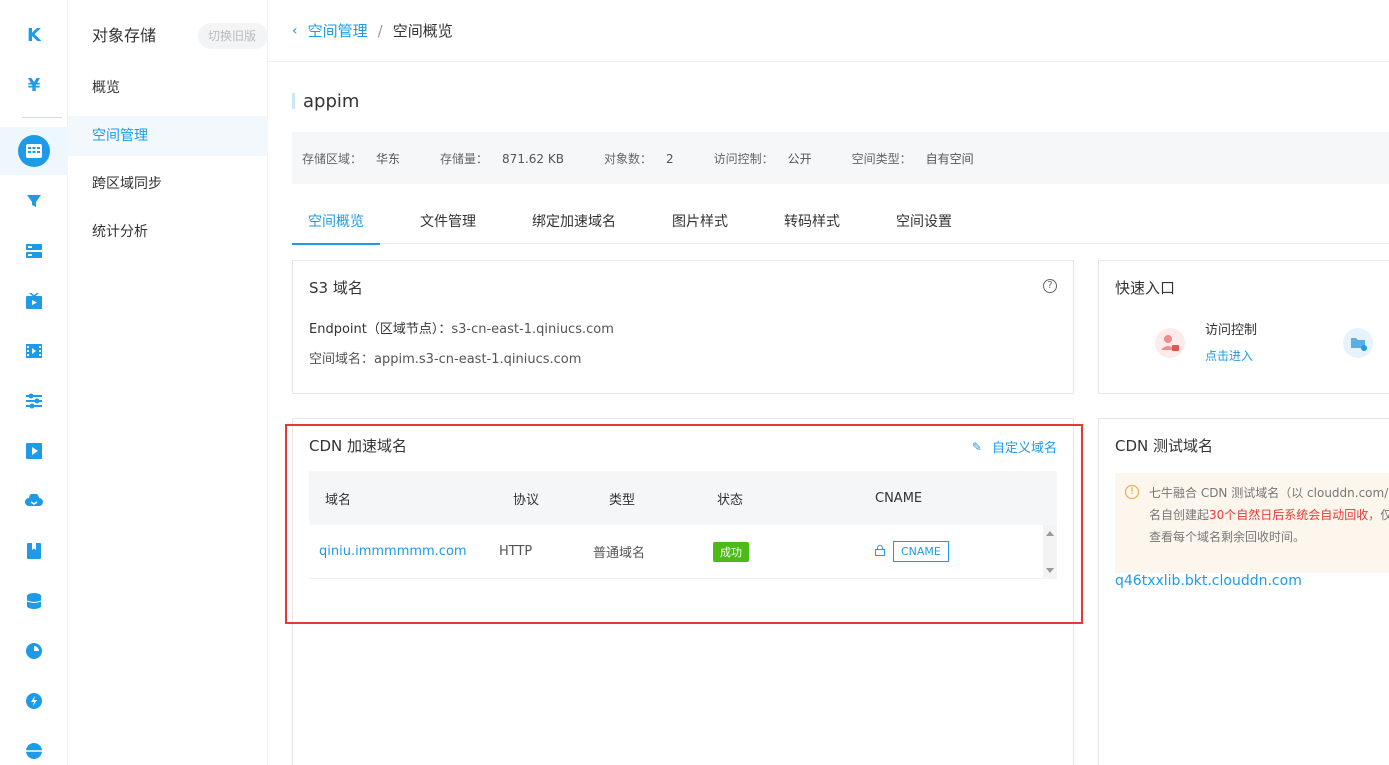  What do you see at coordinates (532, 329) in the screenshot?
I see `endpoint-value: s3-cn-east-1.qiniucs.com` at bounding box center [532, 329].